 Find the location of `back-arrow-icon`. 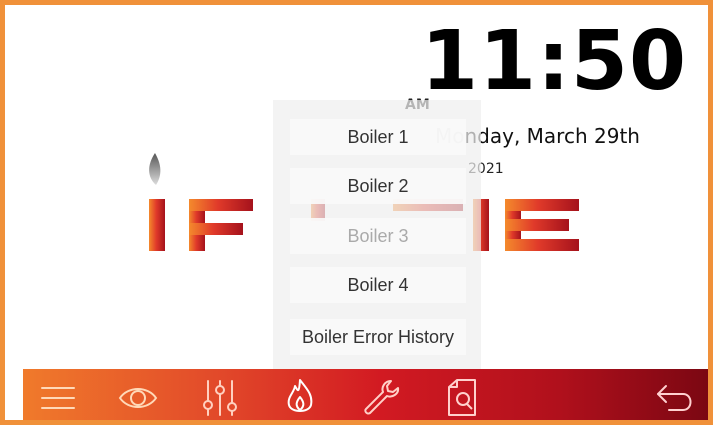

back-arrow-icon is located at coordinates (676, 398).